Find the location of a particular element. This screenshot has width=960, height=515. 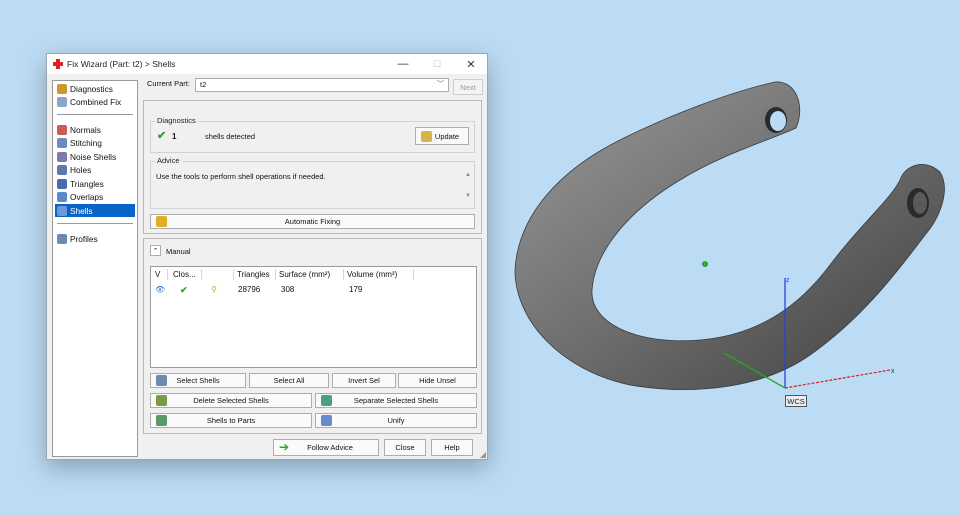

advice-group-title: Advice is located at coordinates (168, 160).